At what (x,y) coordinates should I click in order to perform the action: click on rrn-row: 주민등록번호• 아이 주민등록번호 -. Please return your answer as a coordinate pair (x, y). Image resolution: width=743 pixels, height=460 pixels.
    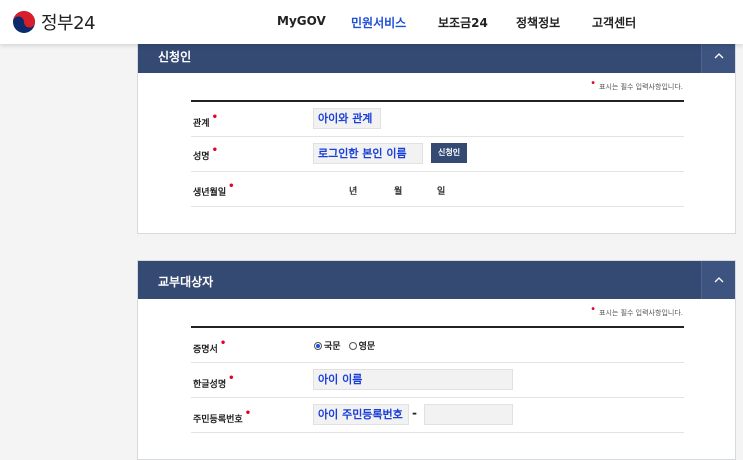
    Looking at the image, I should click on (437, 415).